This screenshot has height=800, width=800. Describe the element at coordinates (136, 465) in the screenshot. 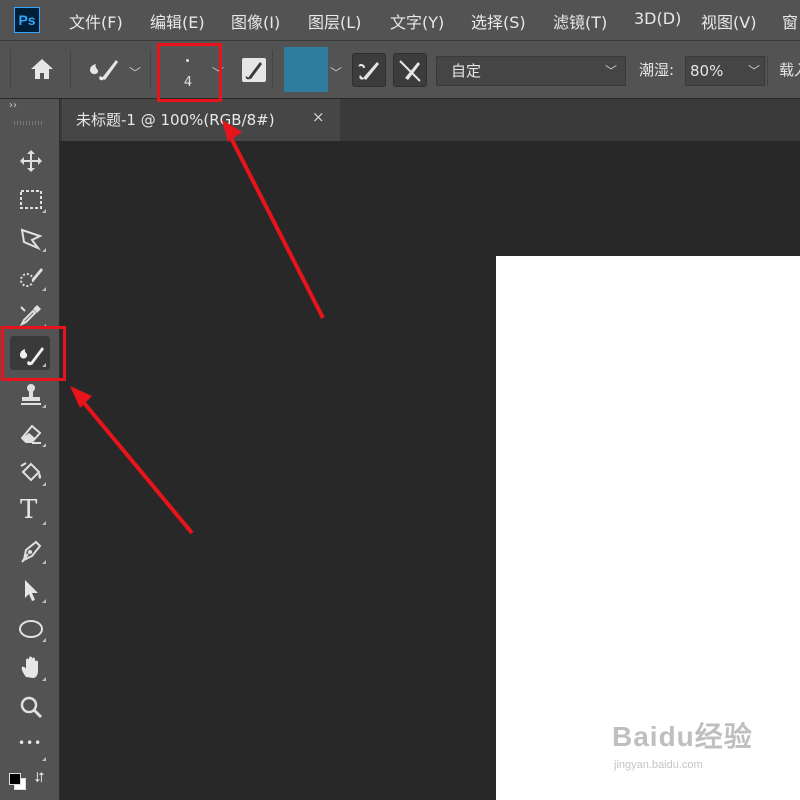

I see `arrow-to-mixer-brush` at that location.